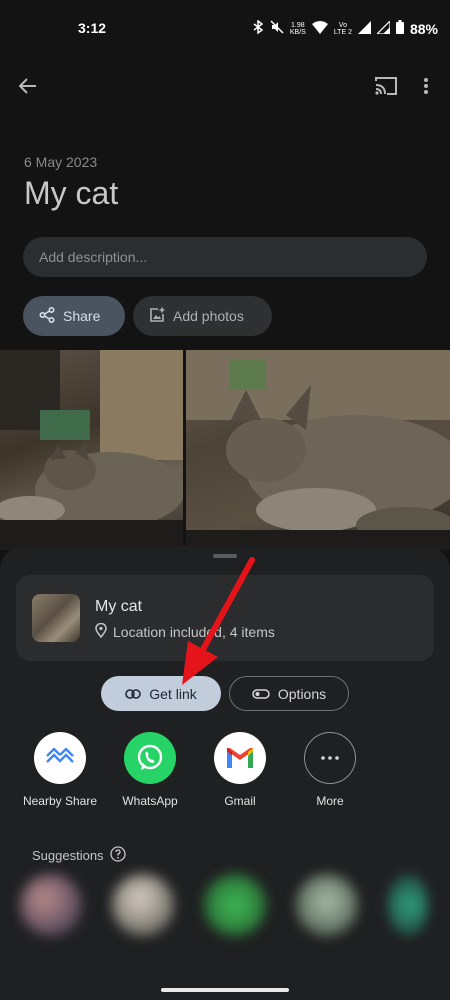  Describe the element at coordinates (330, 758) in the screenshot. I see `more-horiz-icon` at that location.